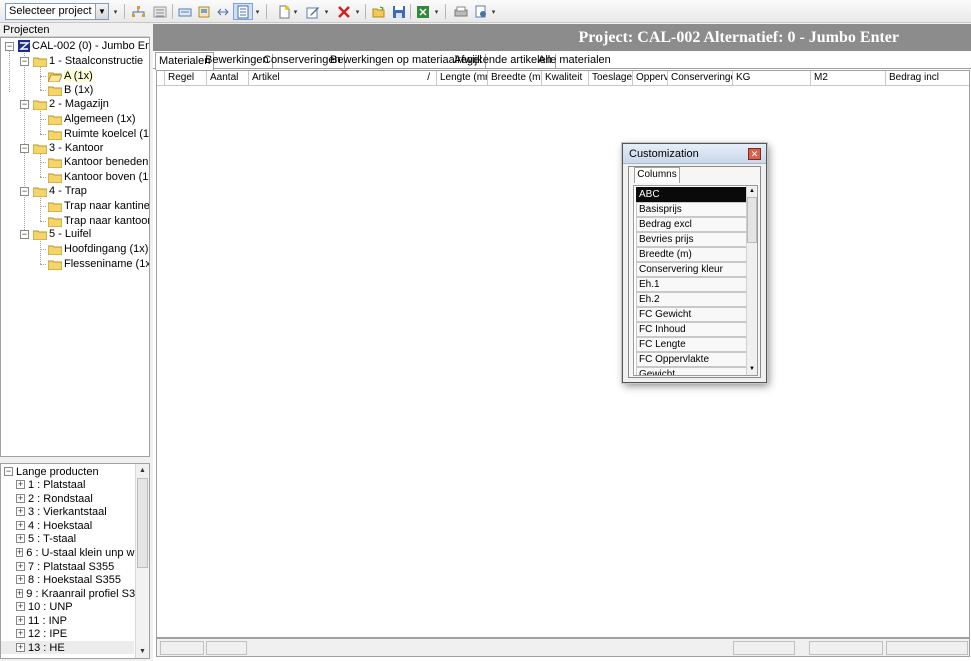 This screenshot has height=661, width=971. Describe the element at coordinates (67, 566) in the screenshot. I see `product-item: +7 : Platstaal S355` at that location.